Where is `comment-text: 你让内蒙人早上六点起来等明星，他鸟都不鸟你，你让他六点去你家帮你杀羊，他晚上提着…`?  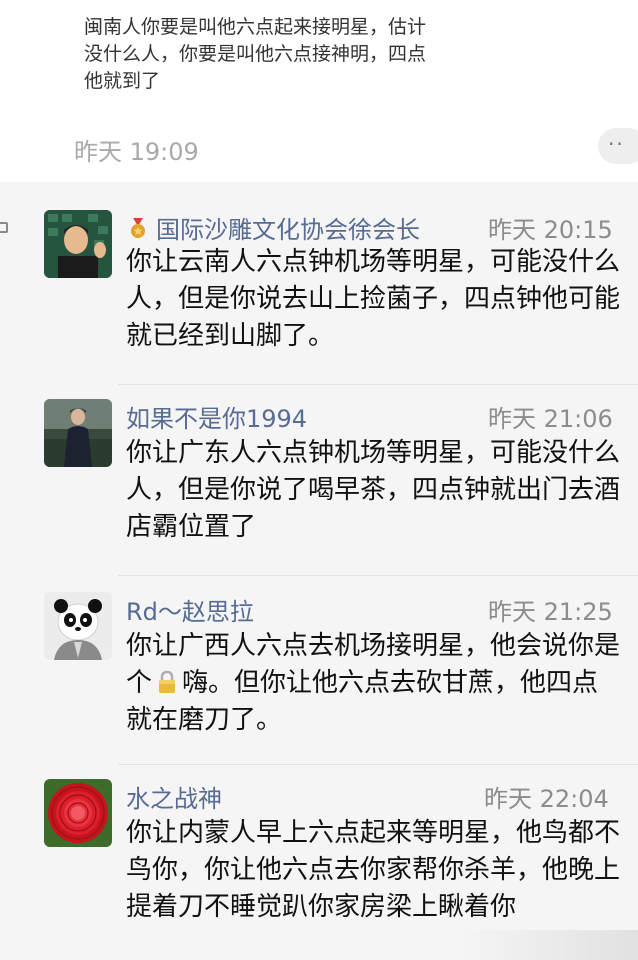 comment-text: 你让内蒙人早上六点起来等明星，他鸟都不鸟你，你让他六点去你家帮你杀羊，他晚上提着… is located at coordinates (373, 870).